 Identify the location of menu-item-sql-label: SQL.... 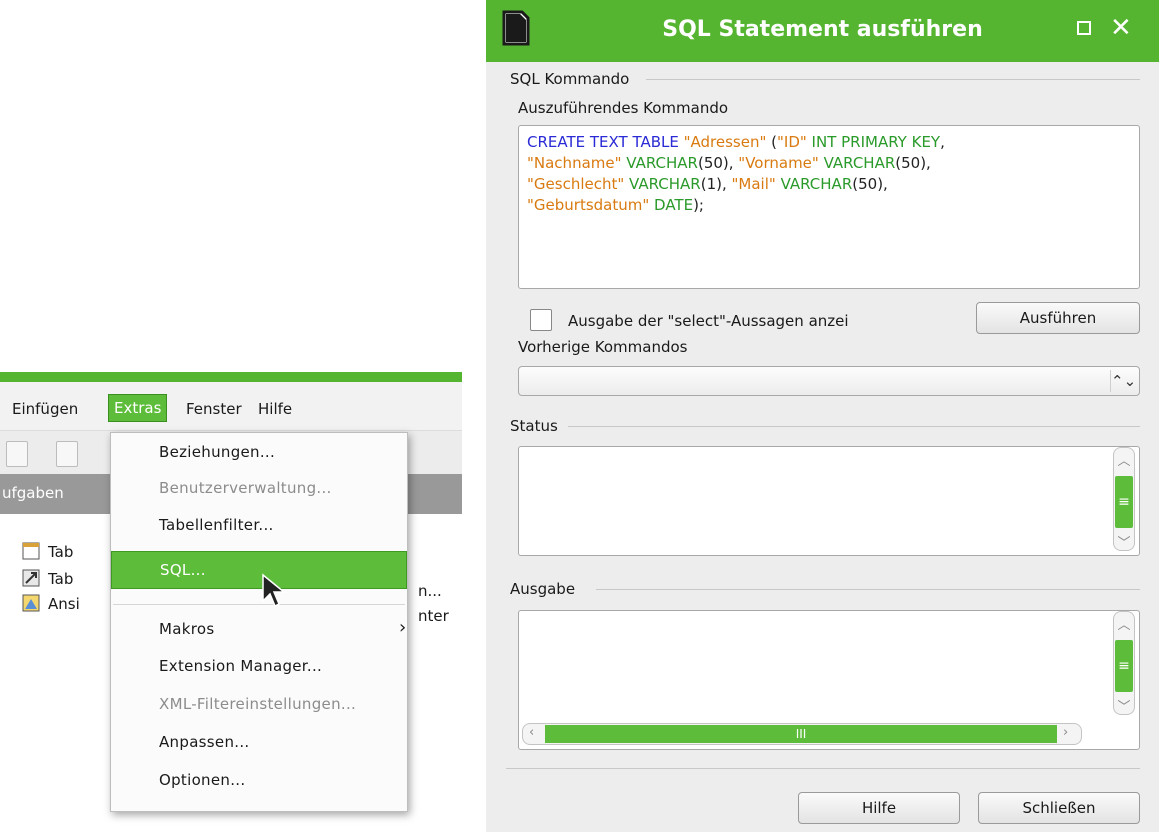
(183, 570).